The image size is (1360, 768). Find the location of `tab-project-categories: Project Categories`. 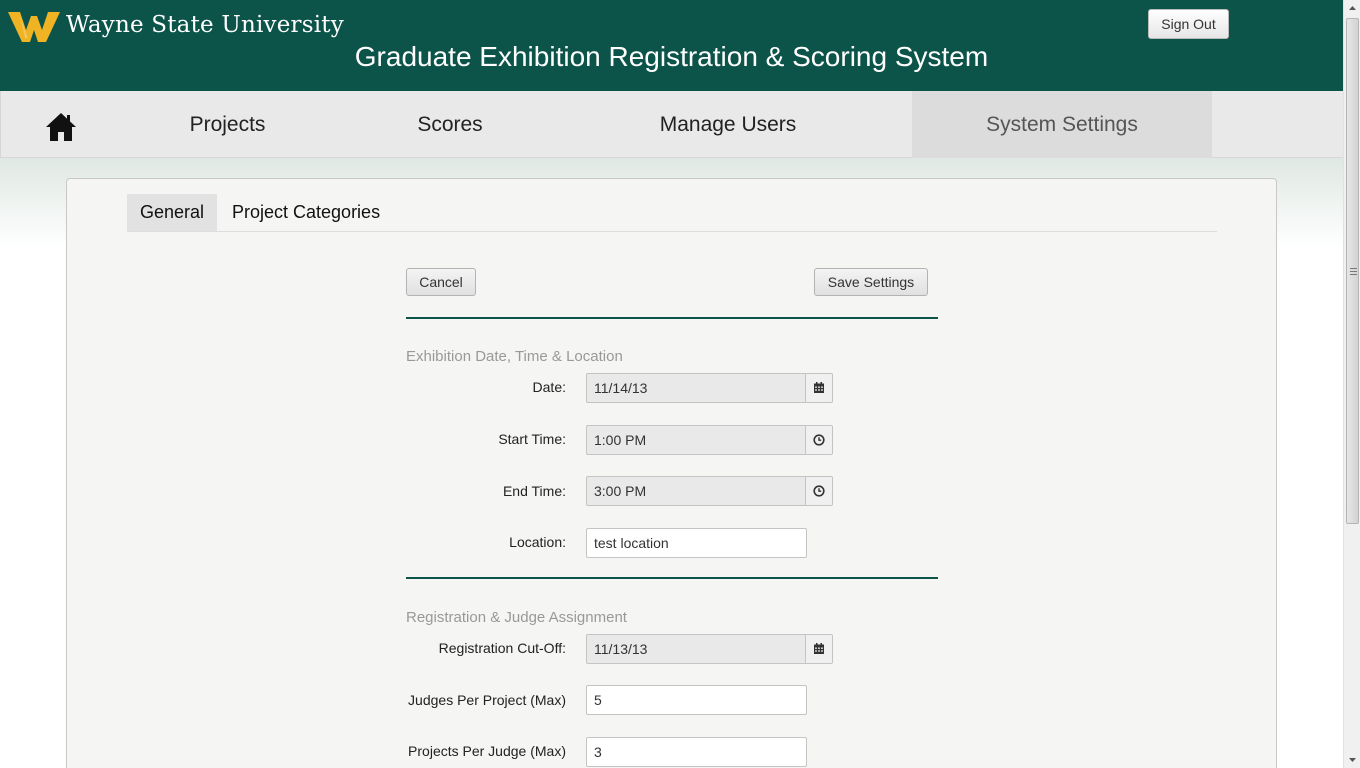

tab-project-categories: Project Categories is located at coordinates (306, 212).